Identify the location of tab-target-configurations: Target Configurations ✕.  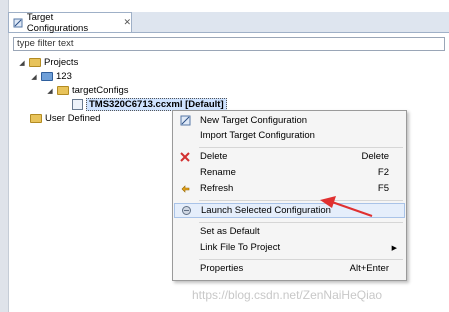
(70, 22).